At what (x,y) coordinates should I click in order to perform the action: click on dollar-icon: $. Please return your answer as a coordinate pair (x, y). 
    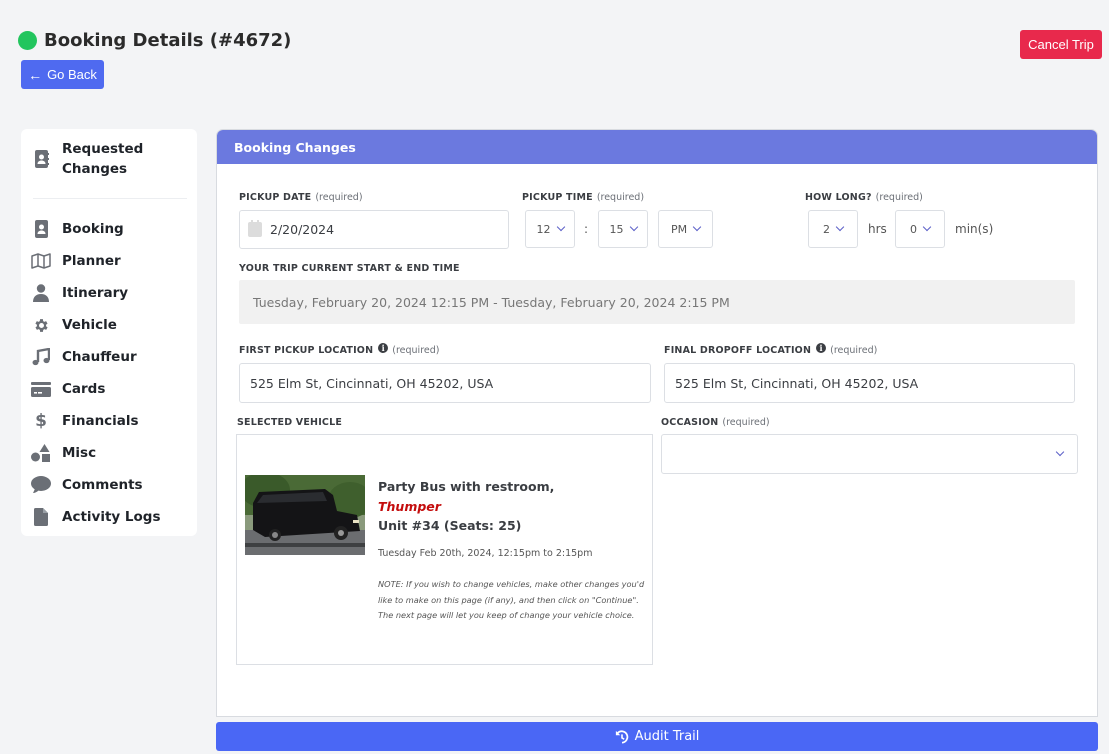
    Looking at the image, I should click on (41, 421).